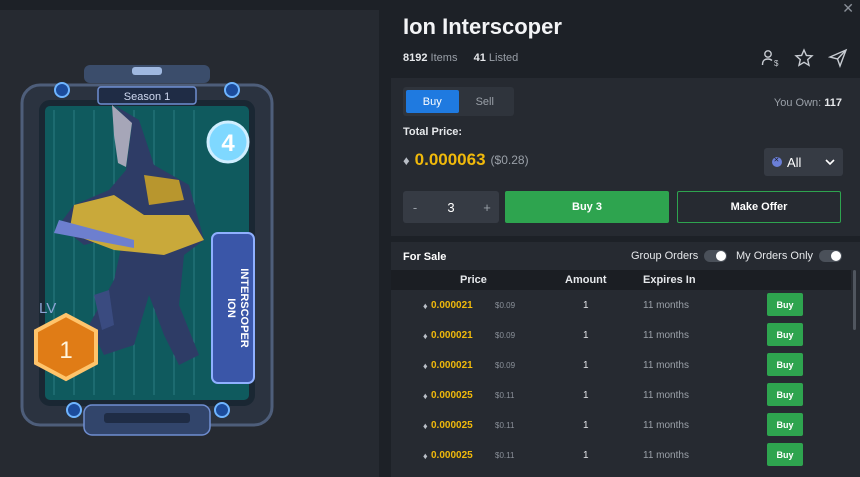 The image size is (860, 477). I want to click on tab-sell: Sell, so click(485, 101).